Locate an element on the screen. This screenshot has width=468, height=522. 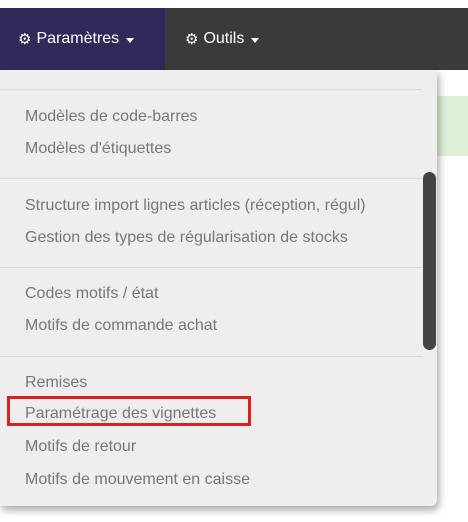
menu-item-motifs-commande-achat: Motifs de commande achat is located at coordinates (121, 326).